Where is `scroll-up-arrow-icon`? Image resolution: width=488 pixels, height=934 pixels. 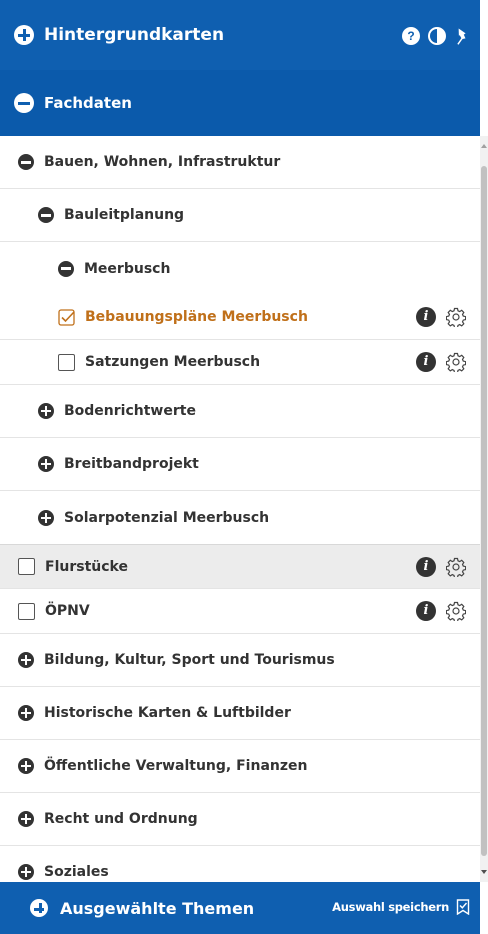 scroll-up-arrow-icon is located at coordinates (484, 146).